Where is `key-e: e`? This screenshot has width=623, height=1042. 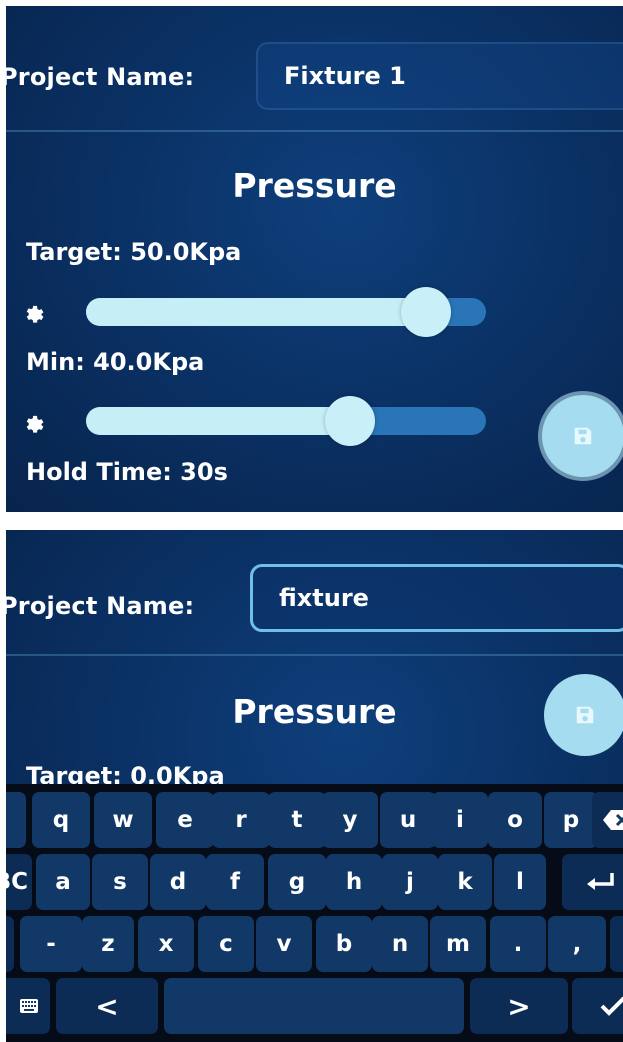
key-e: e is located at coordinates (185, 820).